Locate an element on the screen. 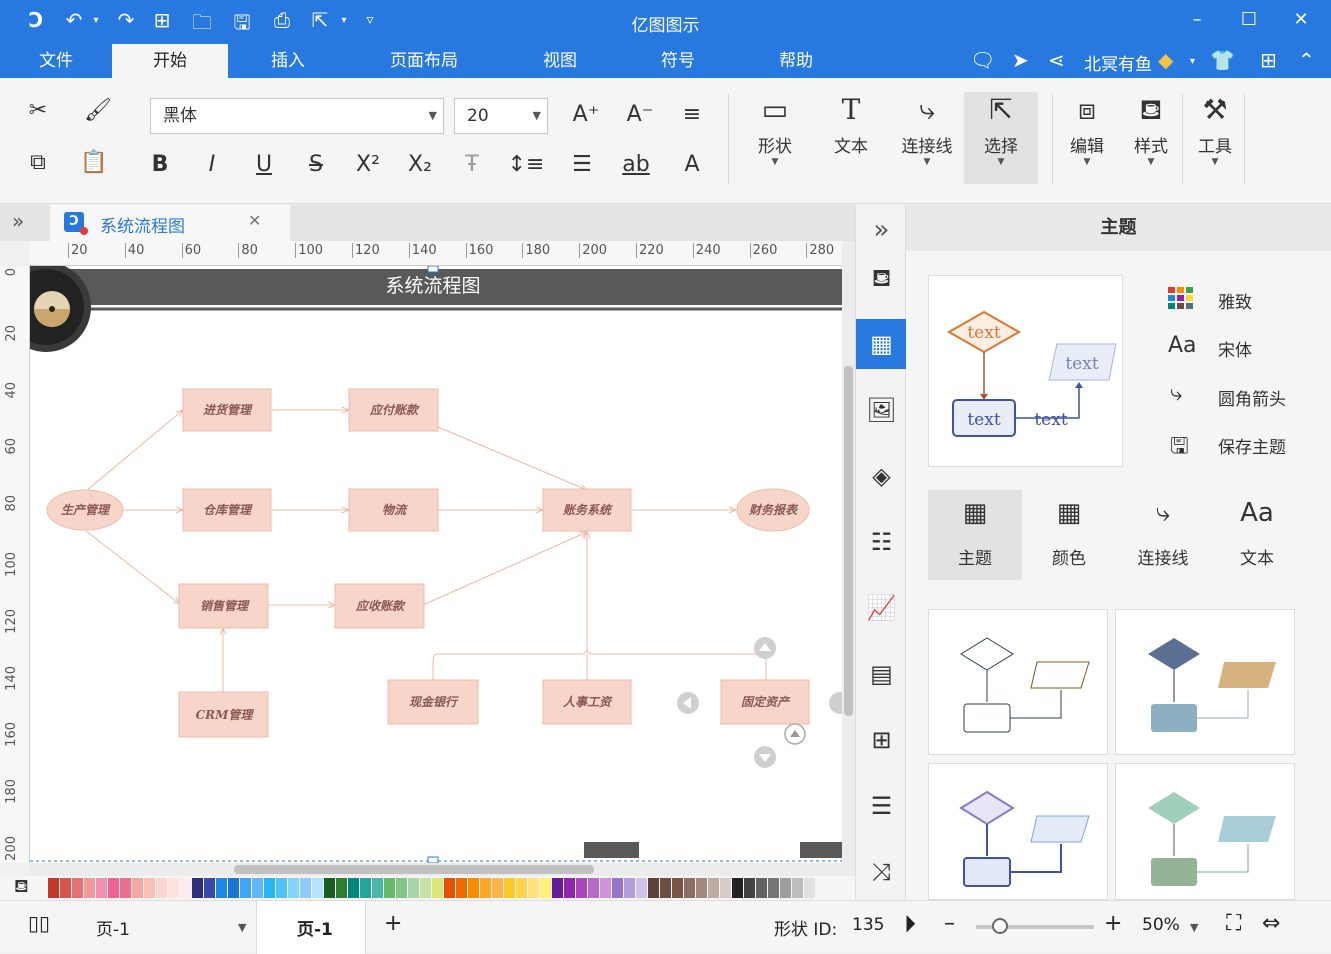  open-folder-icon: 🗀 is located at coordinates (202, 25).